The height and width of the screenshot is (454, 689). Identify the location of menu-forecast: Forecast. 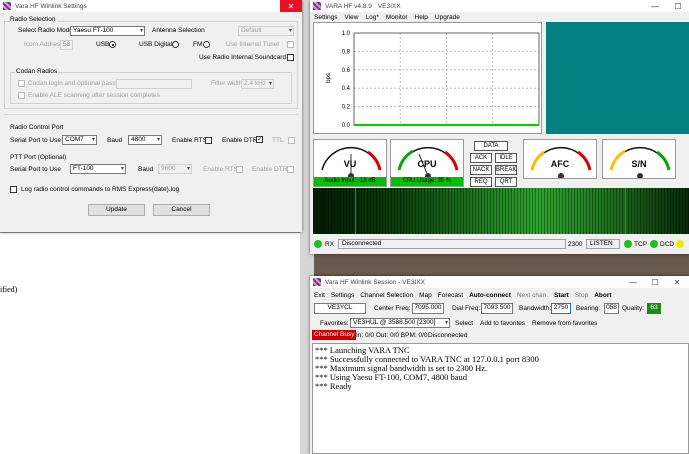
(450, 295).